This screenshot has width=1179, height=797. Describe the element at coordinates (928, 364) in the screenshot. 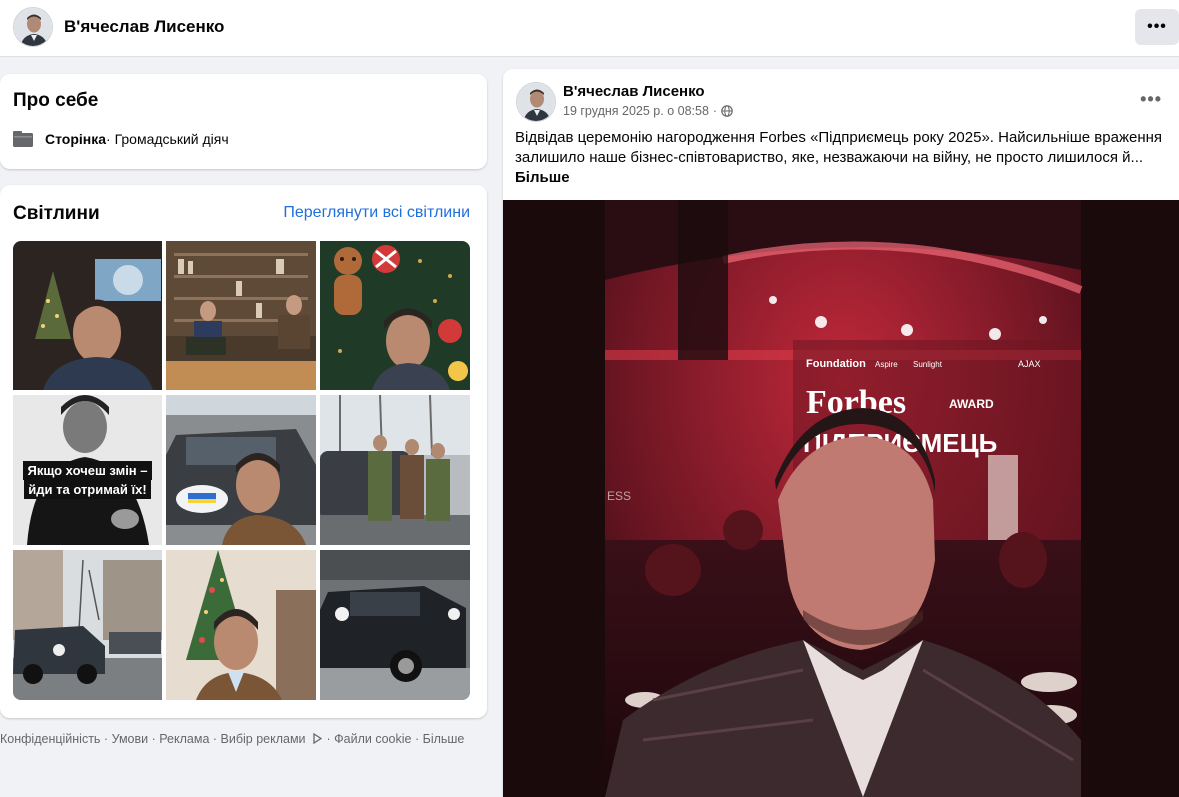

I see `partner-logo-2: Sunlight` at that location.